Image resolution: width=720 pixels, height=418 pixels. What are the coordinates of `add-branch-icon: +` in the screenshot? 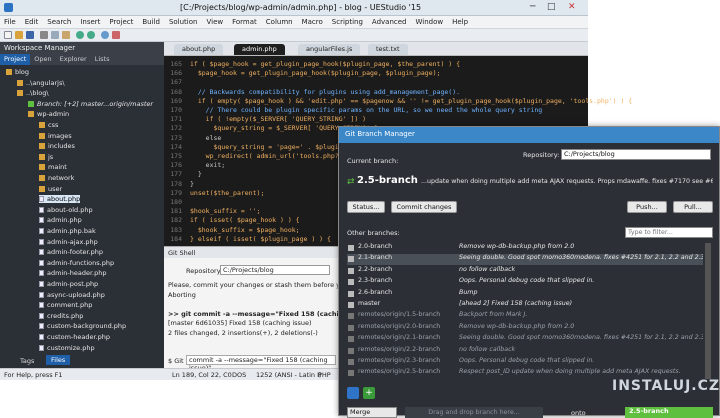 It's located at (369, 393).